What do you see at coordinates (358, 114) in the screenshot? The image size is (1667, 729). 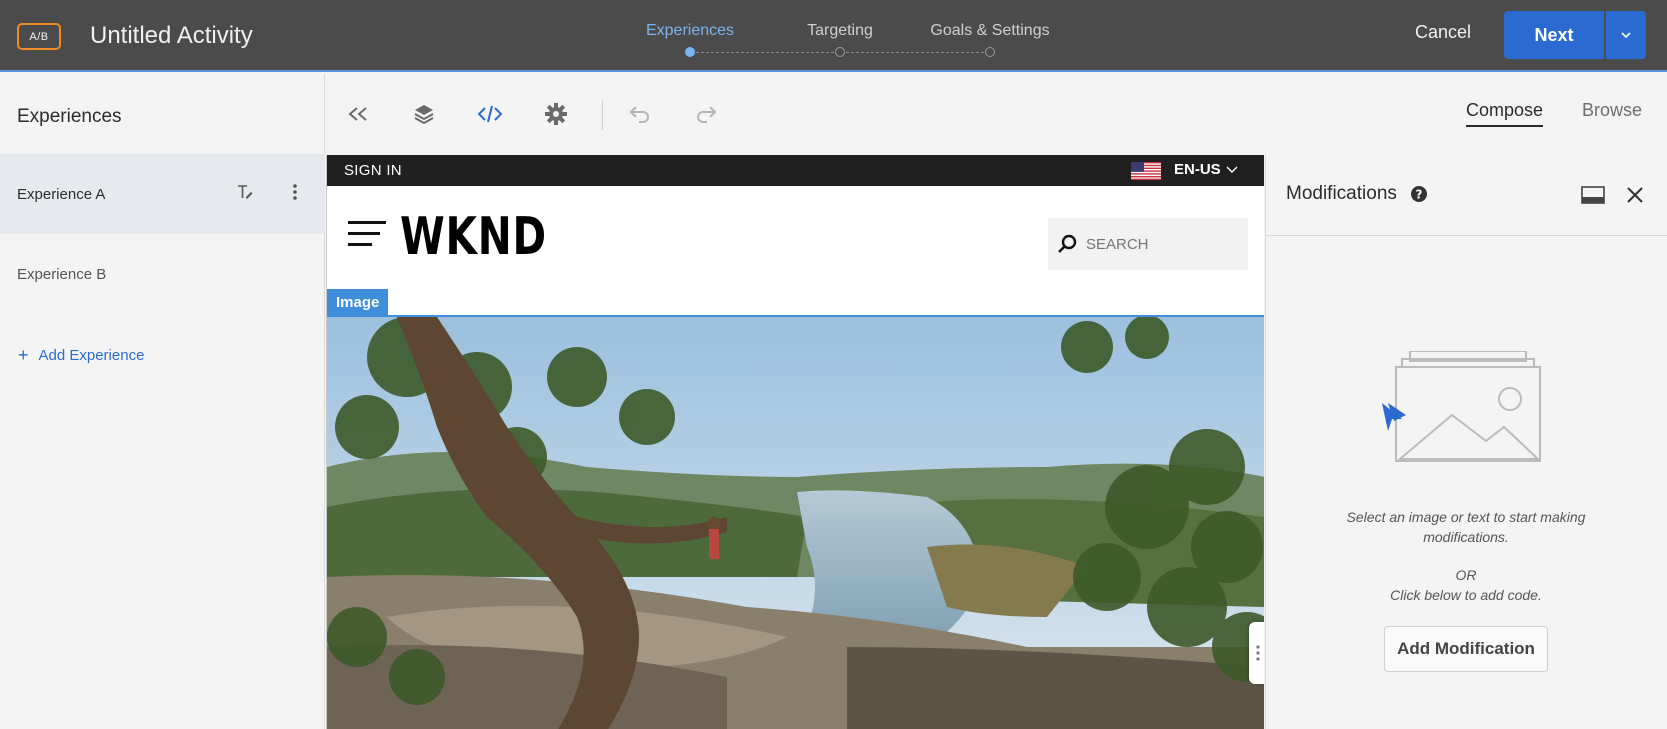 I see `collapse-icon` at bounding box center [358, 114].